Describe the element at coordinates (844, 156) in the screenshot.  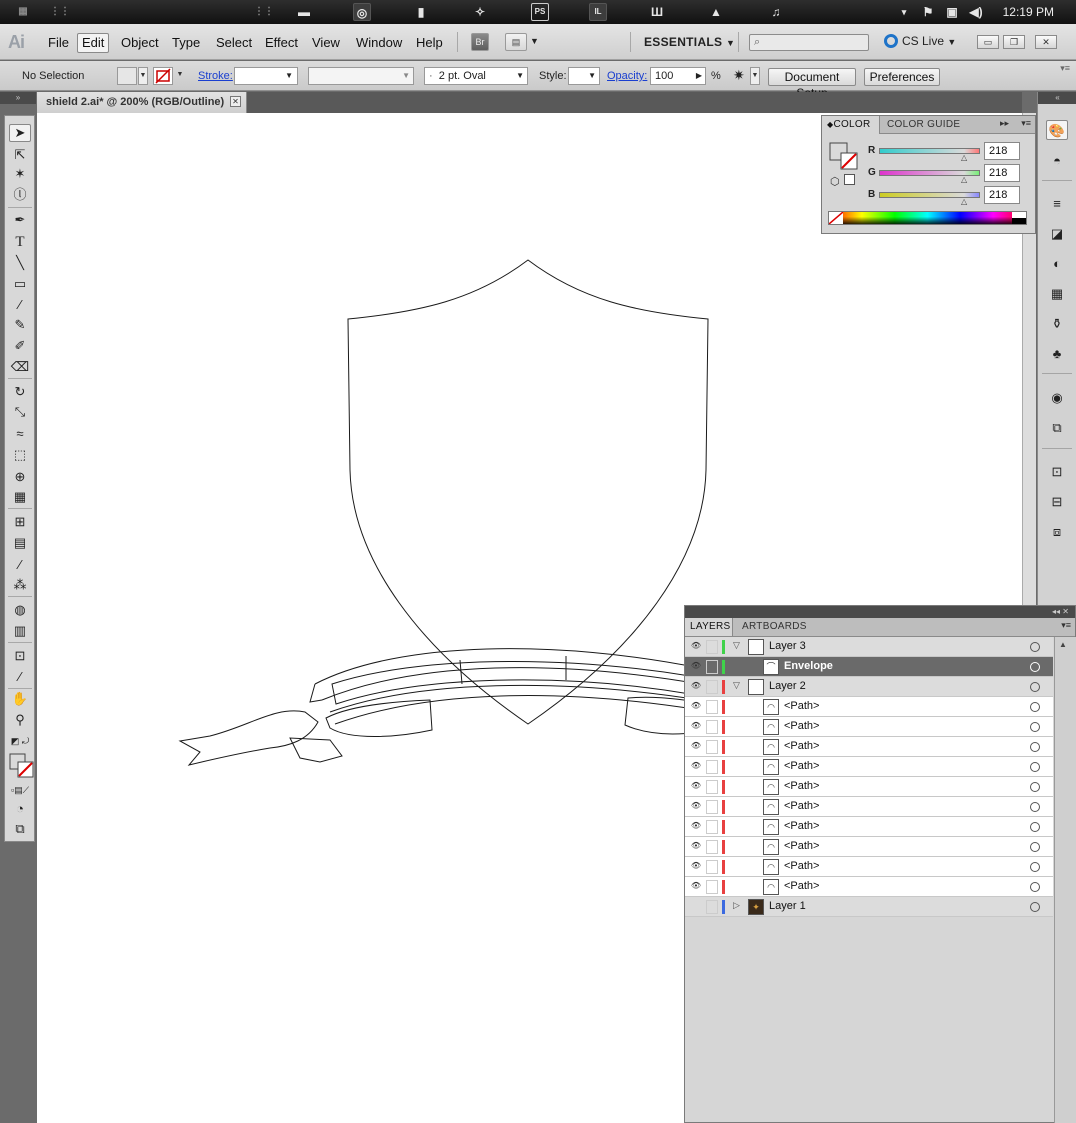
I see `color-fill-stroke-swatch` at that location.